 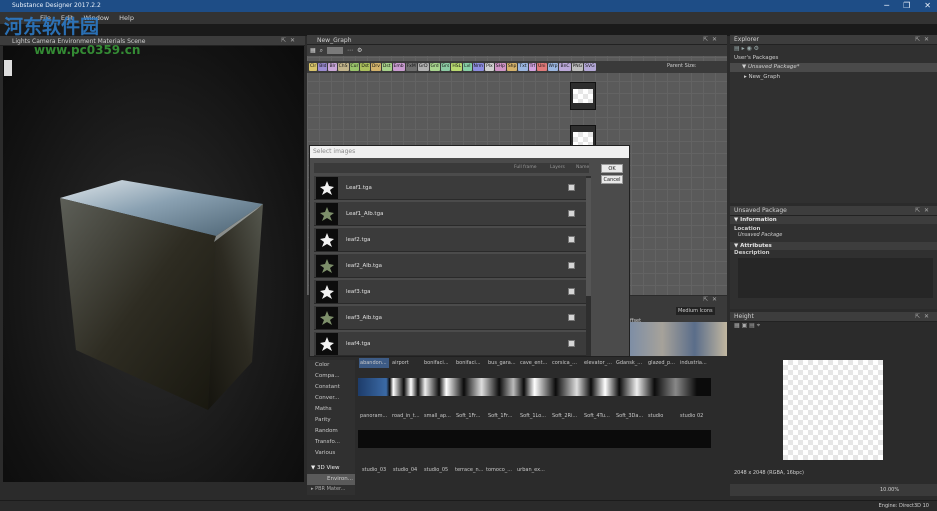 I want to click on maximize-button: ❐, so click(x=906, y=6).